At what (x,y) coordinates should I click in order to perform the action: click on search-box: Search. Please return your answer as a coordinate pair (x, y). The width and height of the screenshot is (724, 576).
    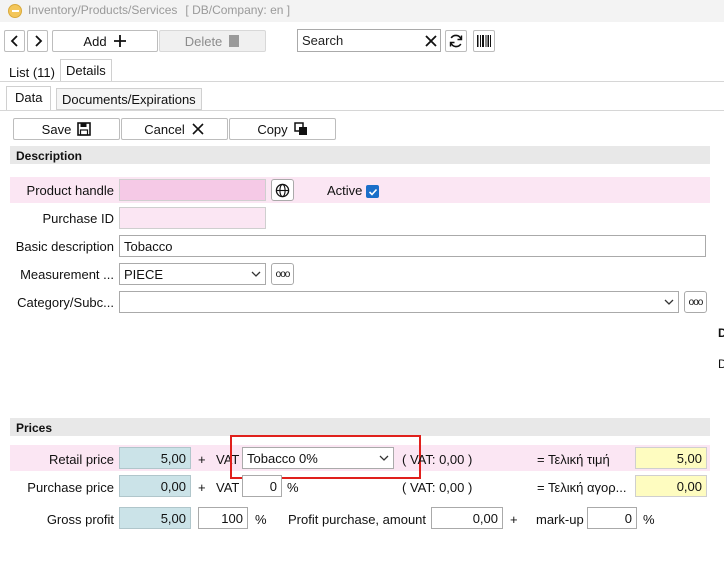
    Looking at the image, I should click on (369, 40).